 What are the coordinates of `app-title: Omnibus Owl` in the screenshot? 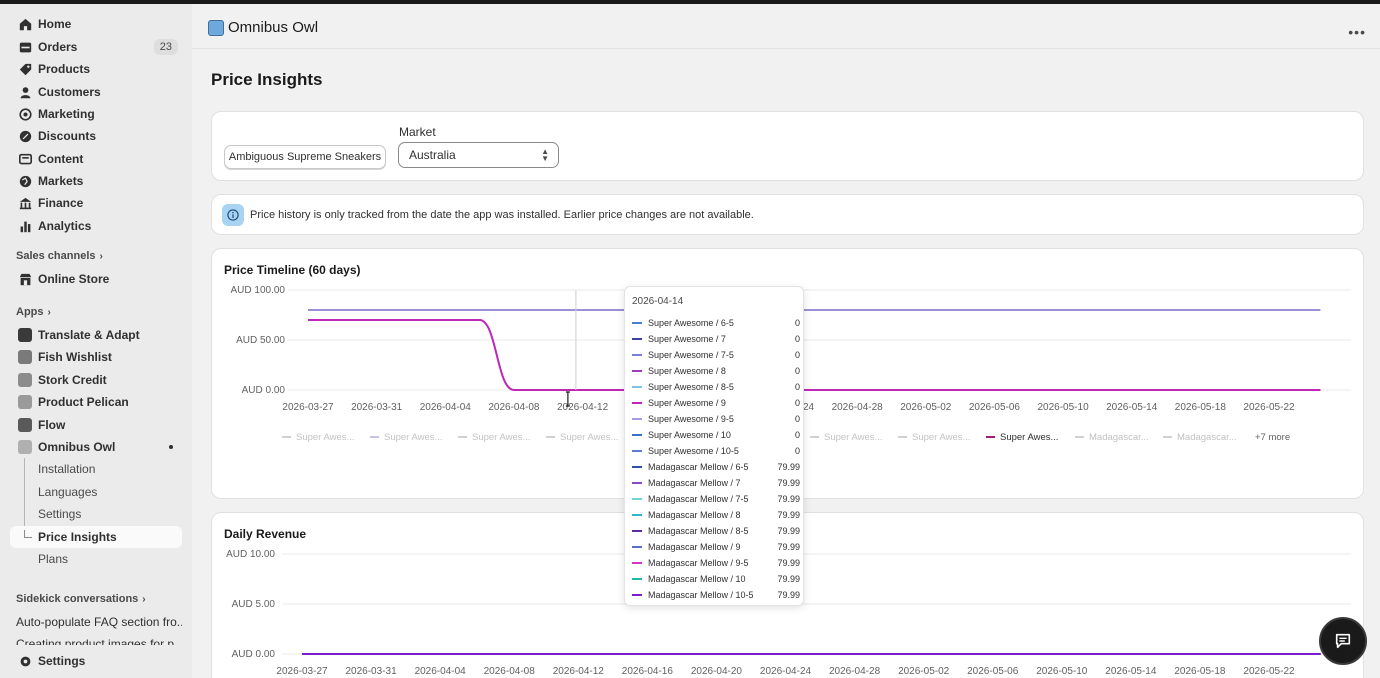 It's located at (273, 27).